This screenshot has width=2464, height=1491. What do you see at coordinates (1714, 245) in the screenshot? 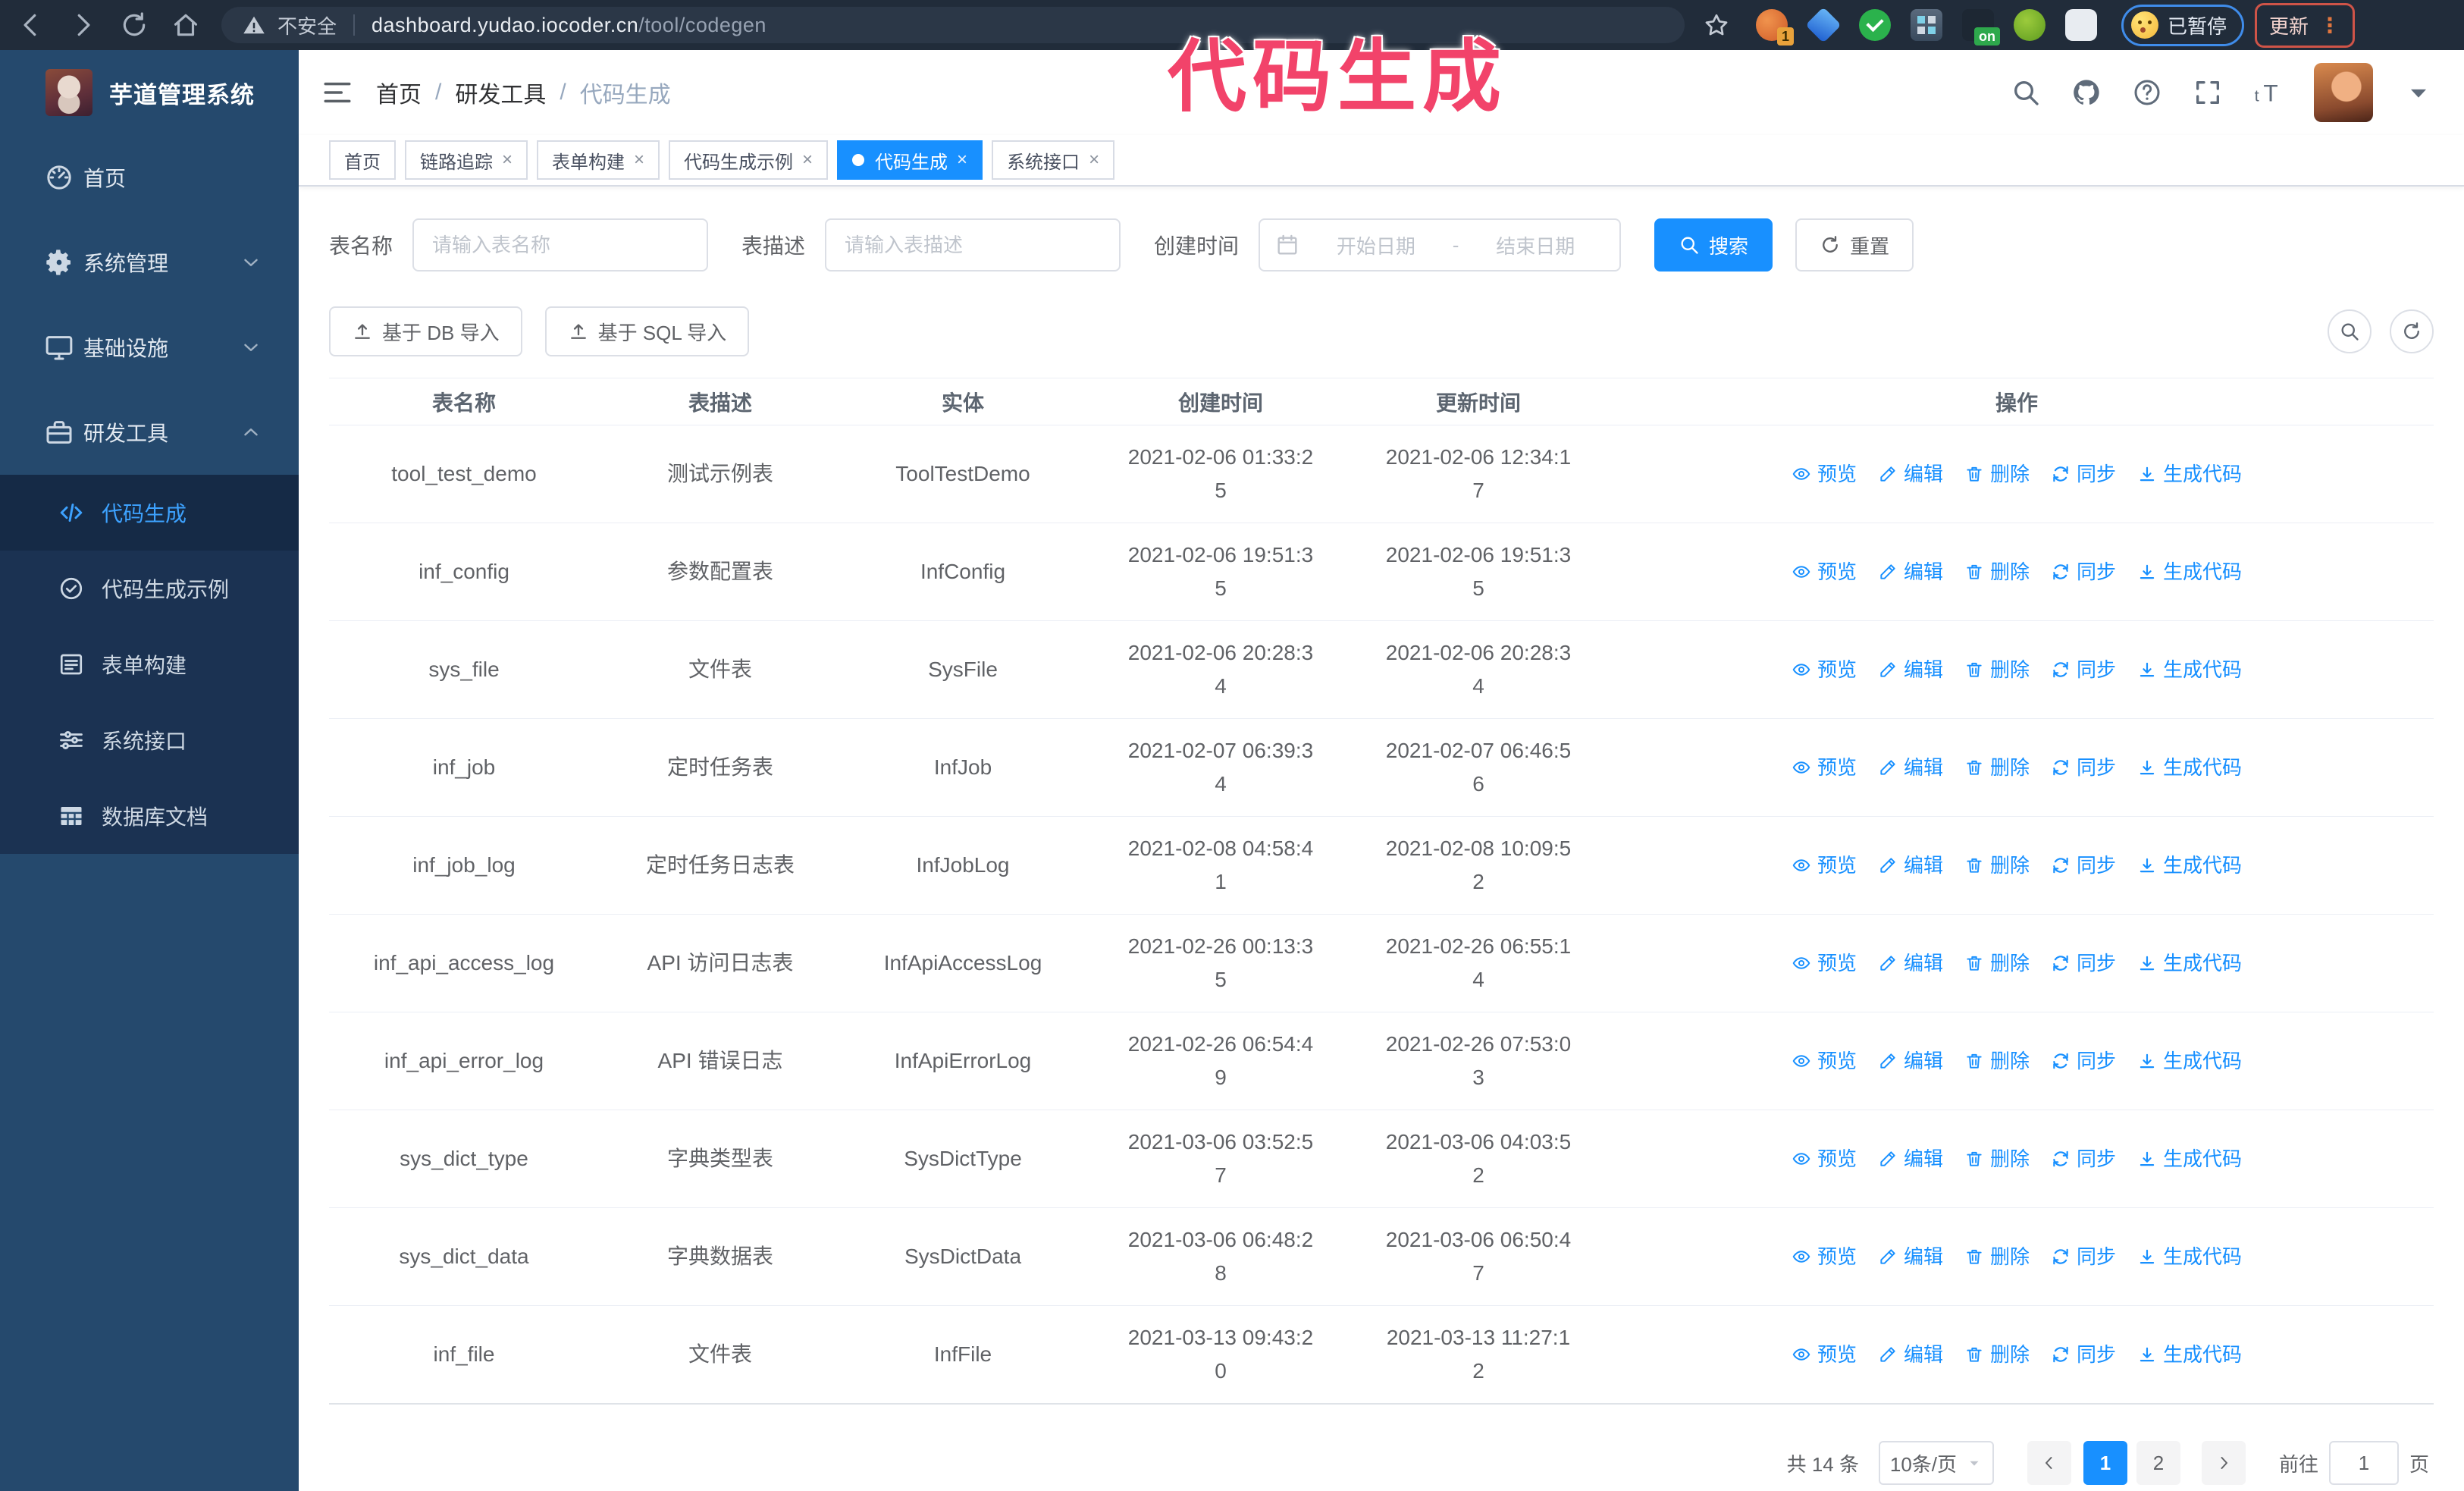
I see `search-button: 搜索` at bounding box center [1714, 245].